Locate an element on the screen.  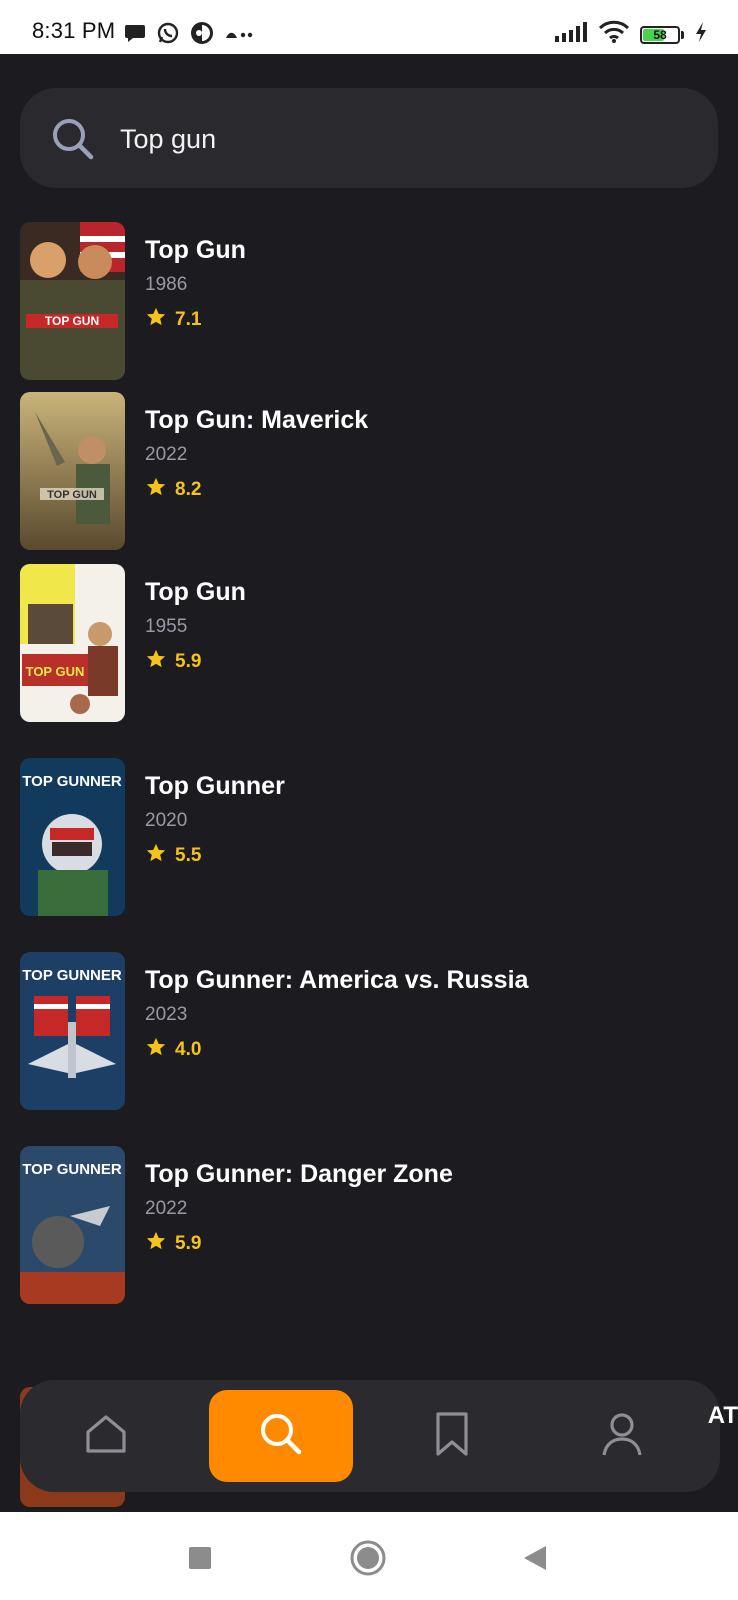
nav-home is located at coordinates (106, 1436).